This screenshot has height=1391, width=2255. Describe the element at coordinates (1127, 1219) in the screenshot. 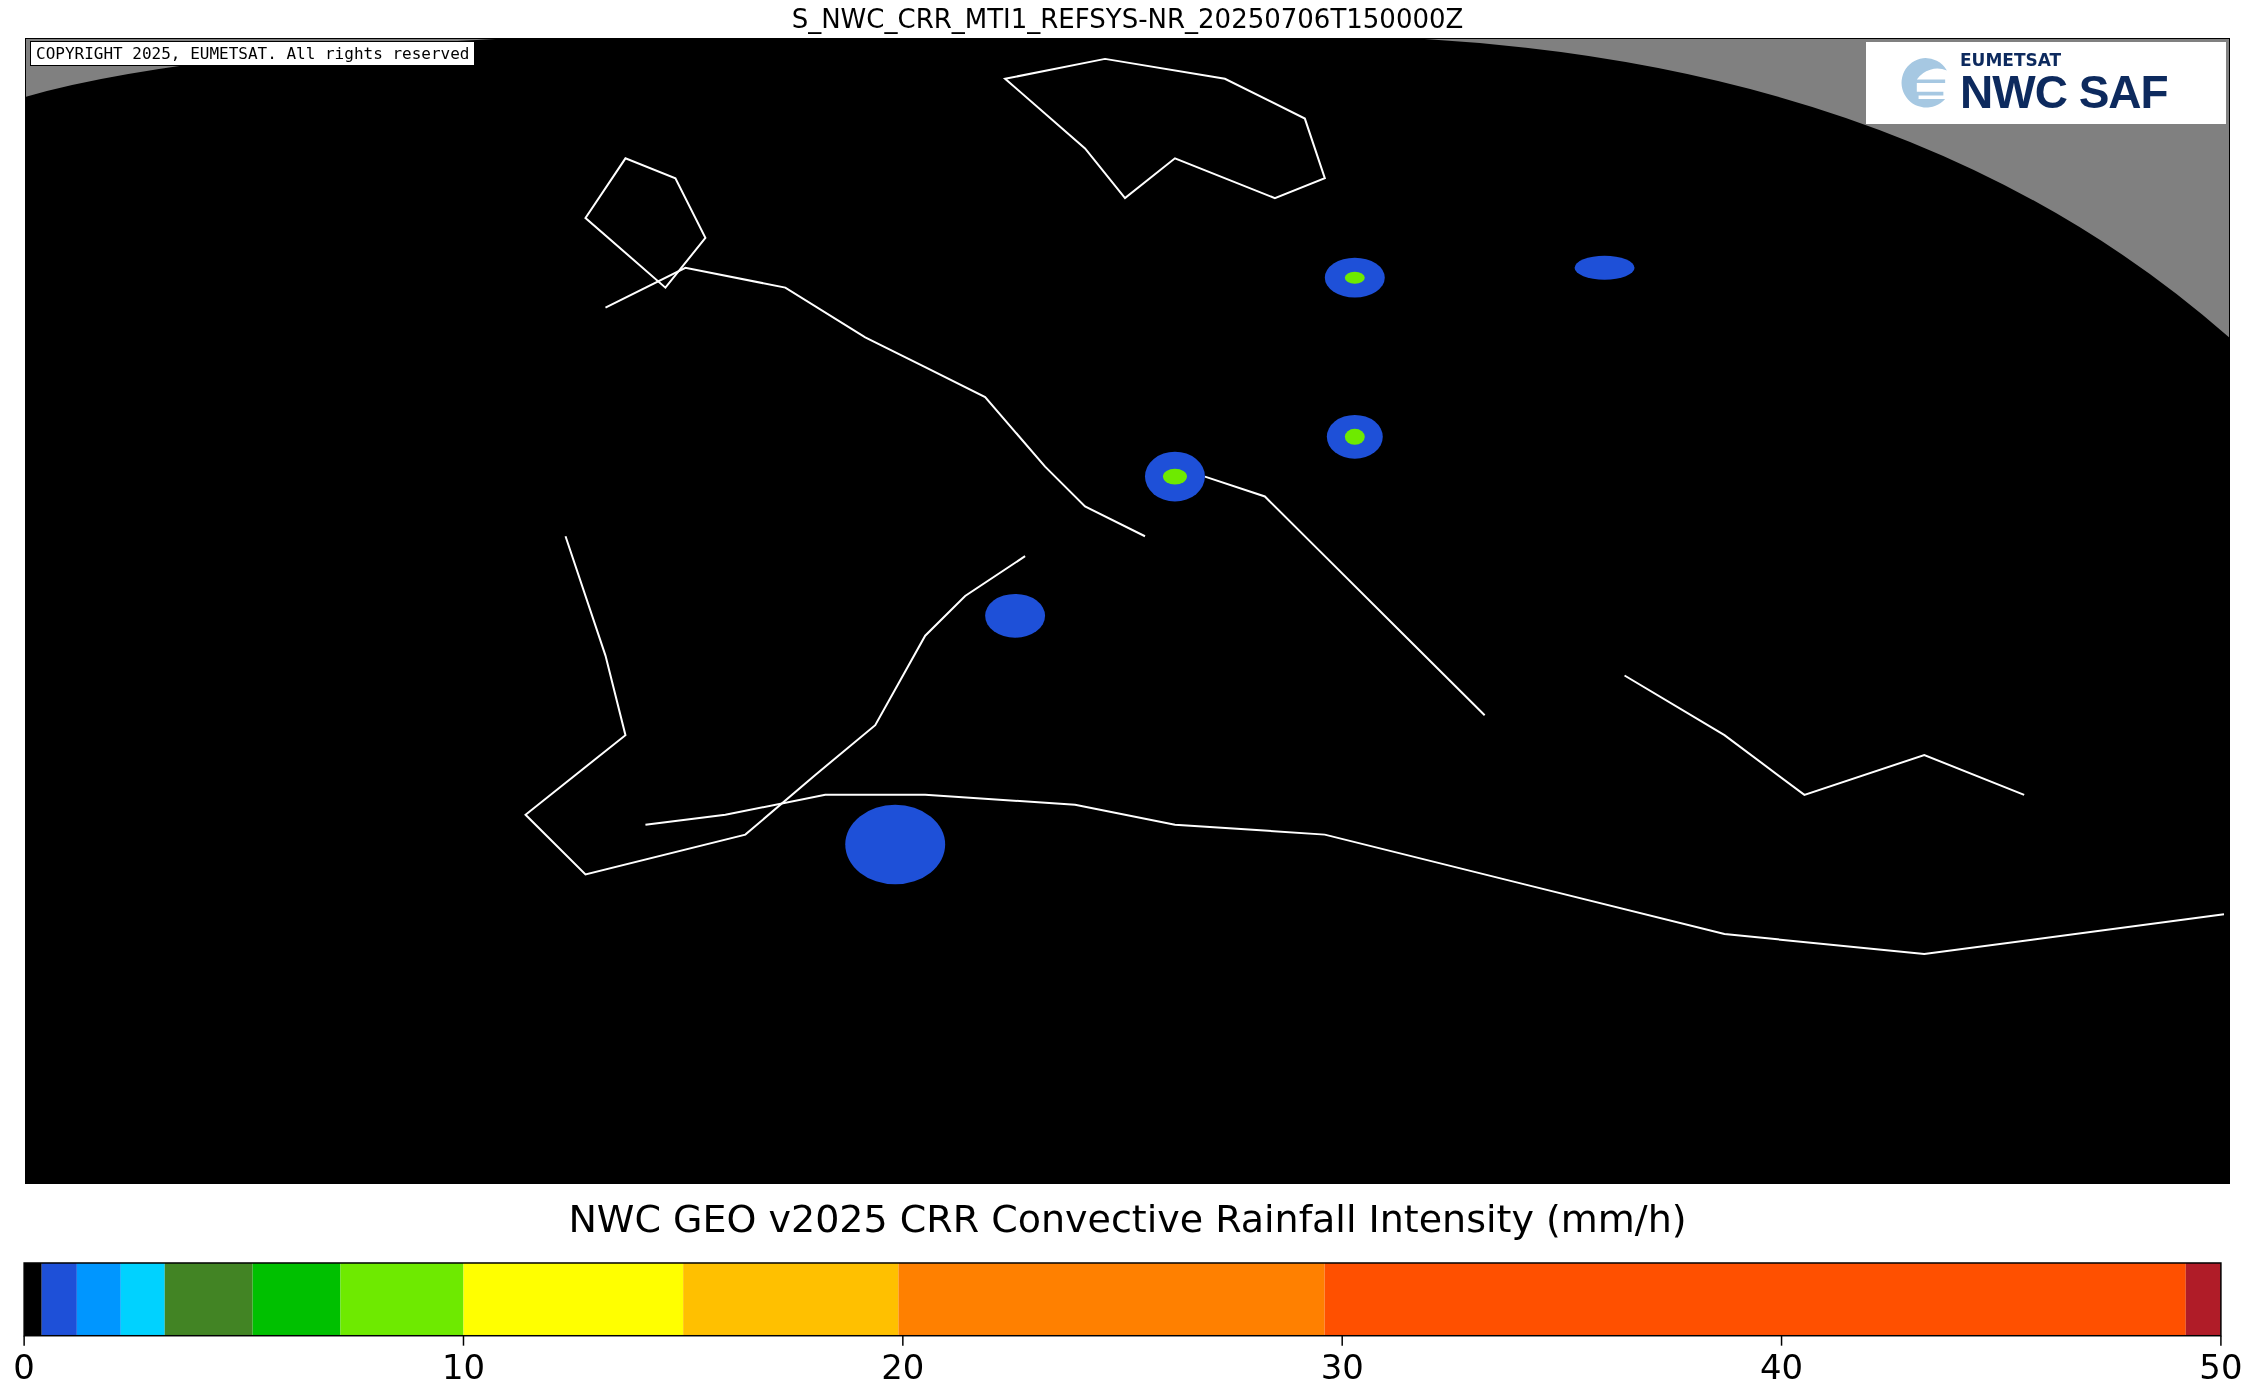

I see `colorbar-title: NWC GEO v2025 CRR Convective Rainfall Intensity (mm/h)` at that location.